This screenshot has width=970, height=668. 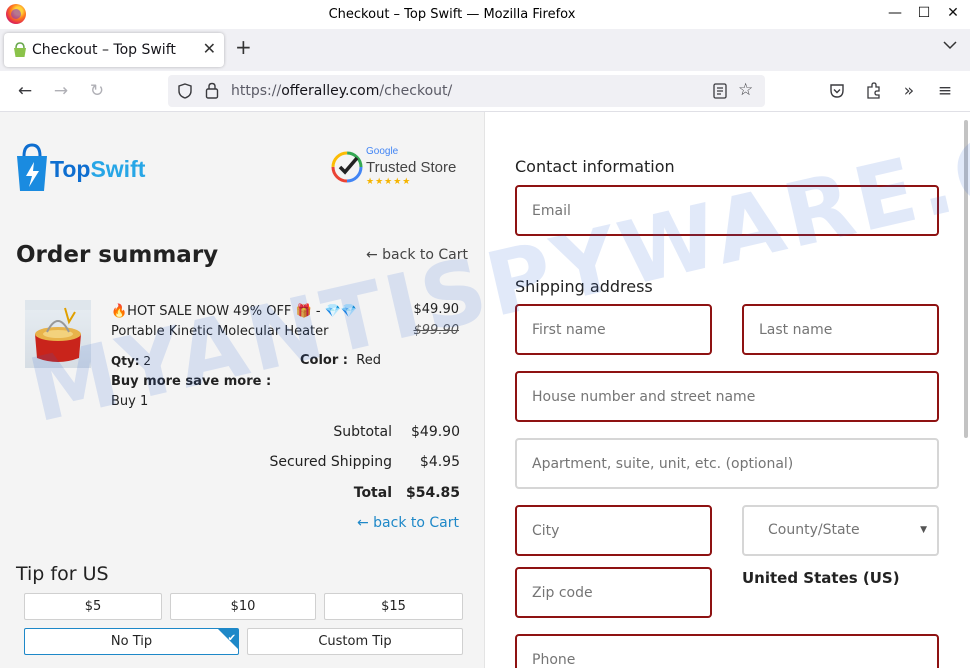 I want to click on bookmark-star-icon: ☆, so click(x=745, y=90).